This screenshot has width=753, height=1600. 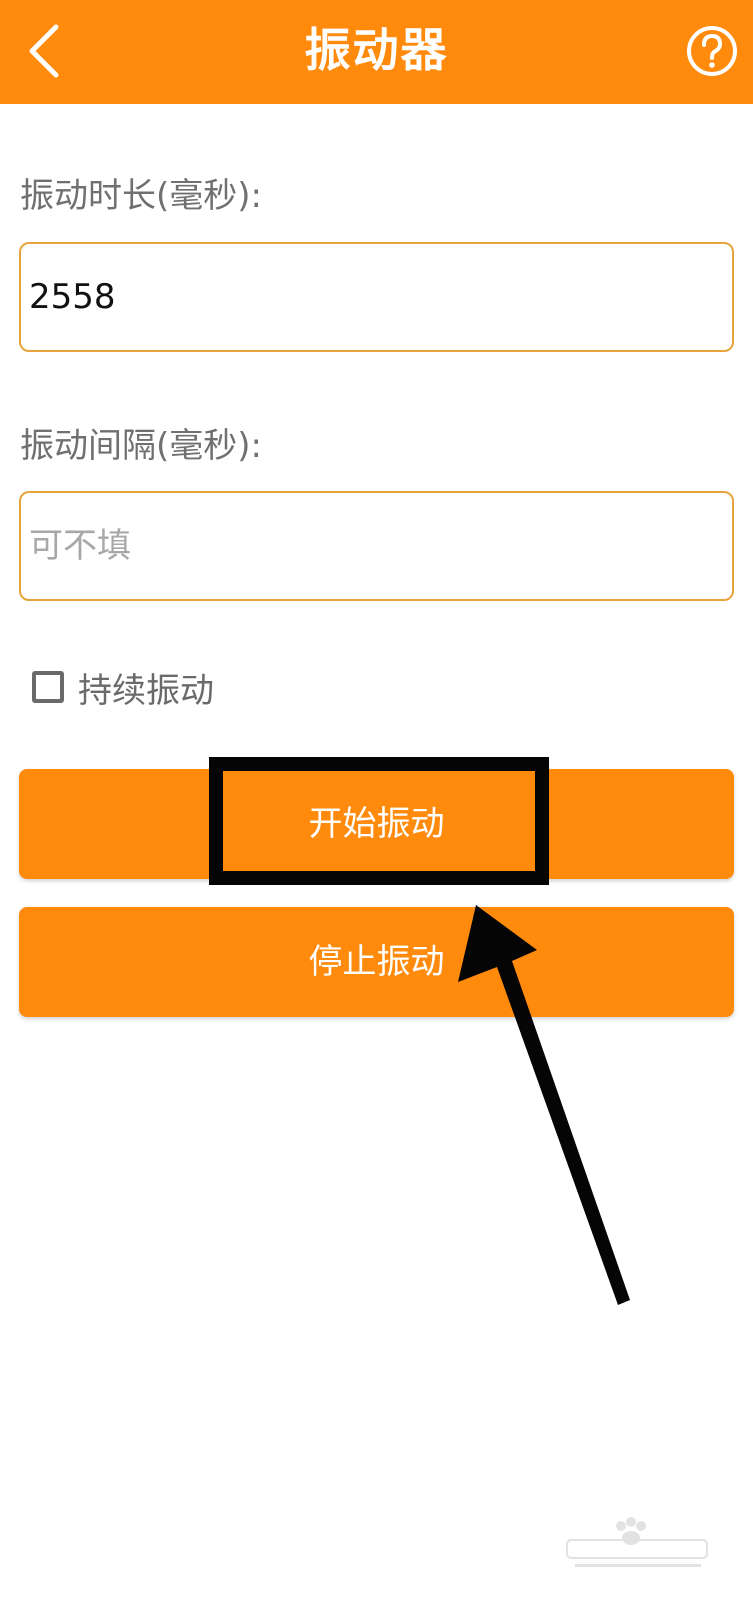 I want to click on checkbox-unchecked-icon, so click(x=48, y=687).